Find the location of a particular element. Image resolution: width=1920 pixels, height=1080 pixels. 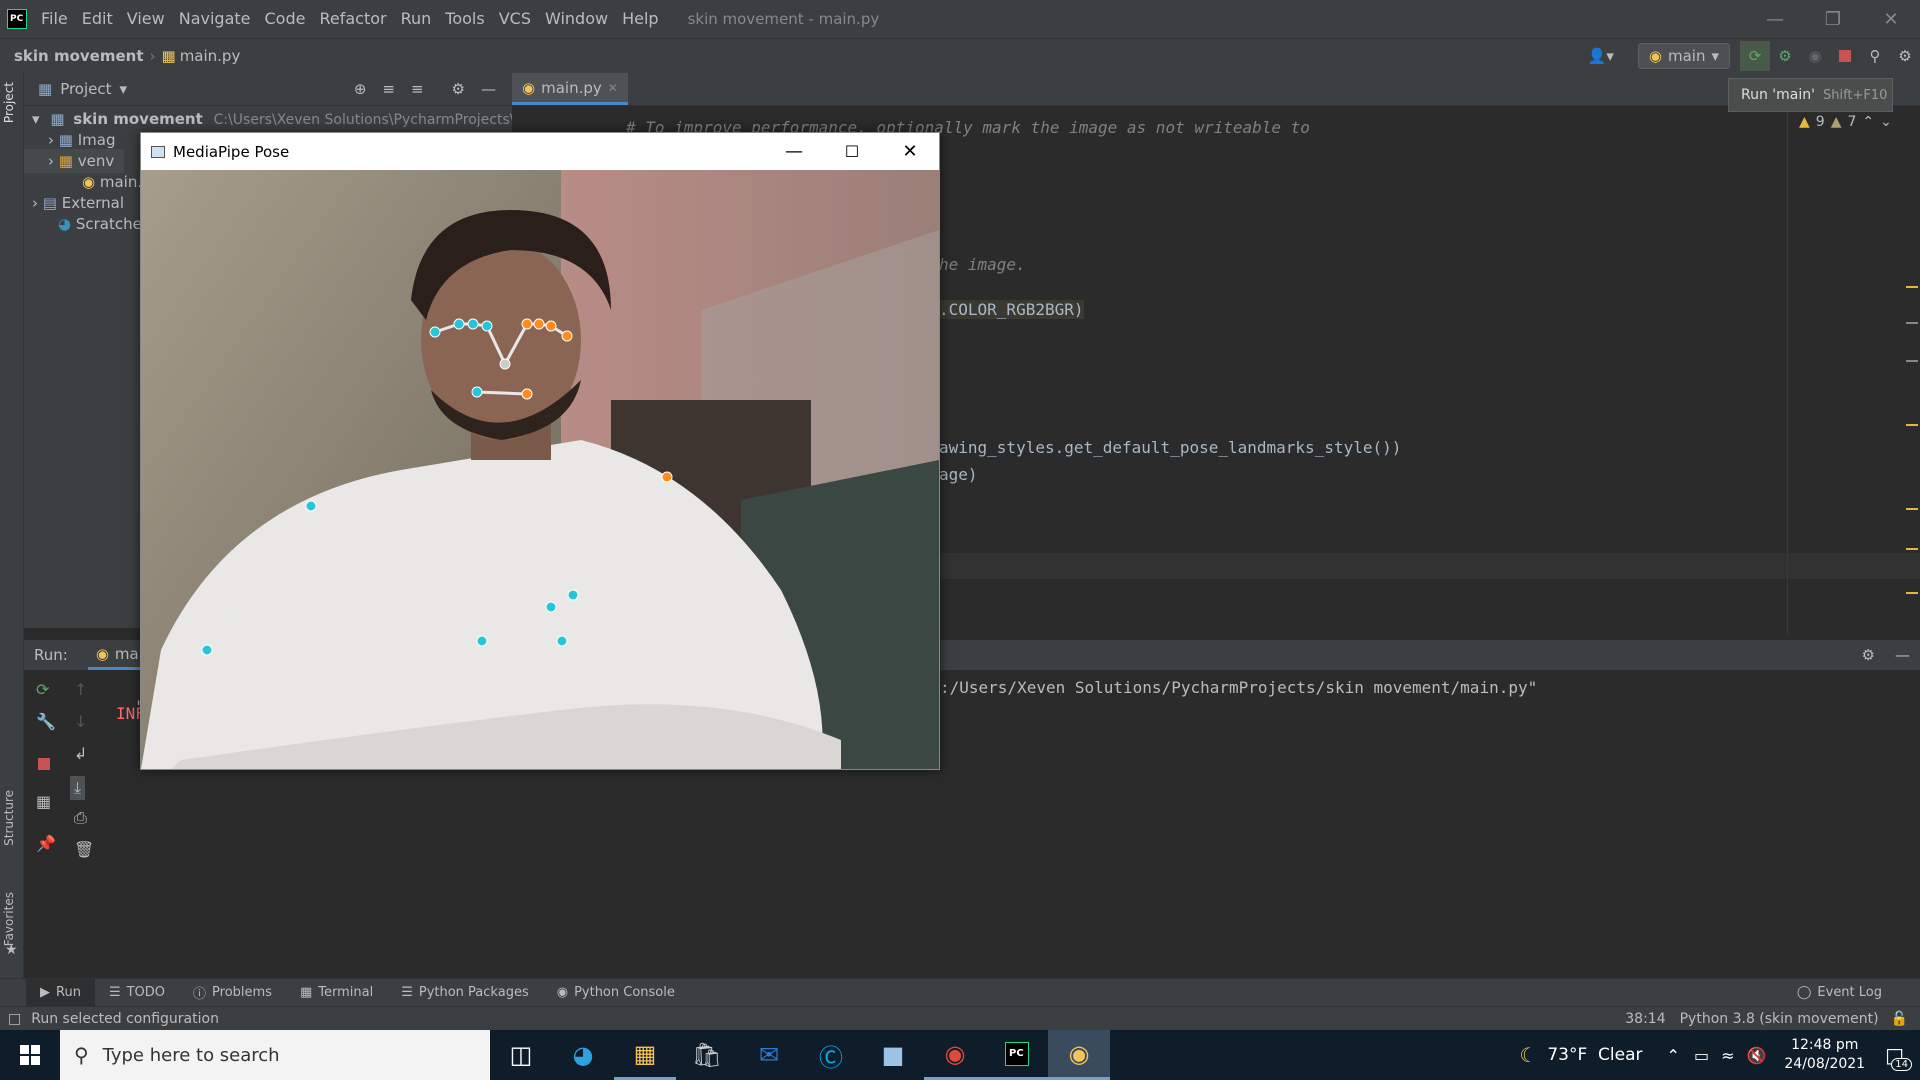

restore-button: ❐ is located at coordinates (1833, 19).